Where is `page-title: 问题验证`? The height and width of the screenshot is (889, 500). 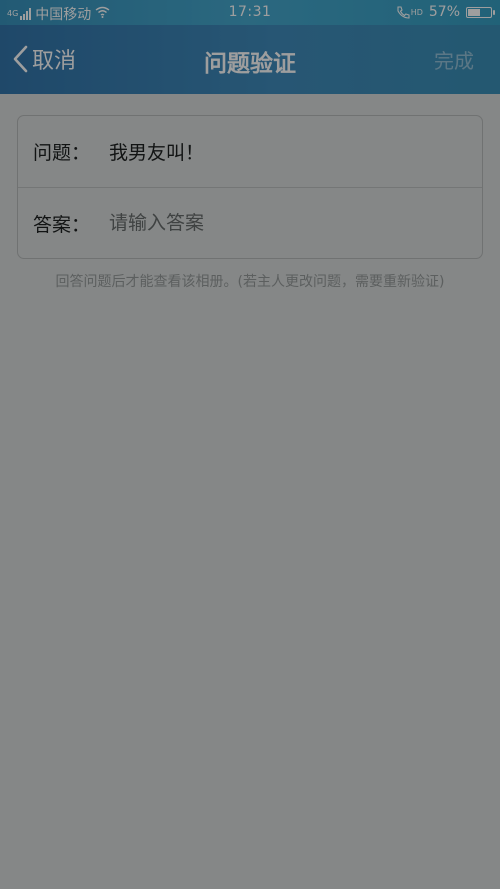
page-title: 问题验证 is located at coordinates (250, 64).